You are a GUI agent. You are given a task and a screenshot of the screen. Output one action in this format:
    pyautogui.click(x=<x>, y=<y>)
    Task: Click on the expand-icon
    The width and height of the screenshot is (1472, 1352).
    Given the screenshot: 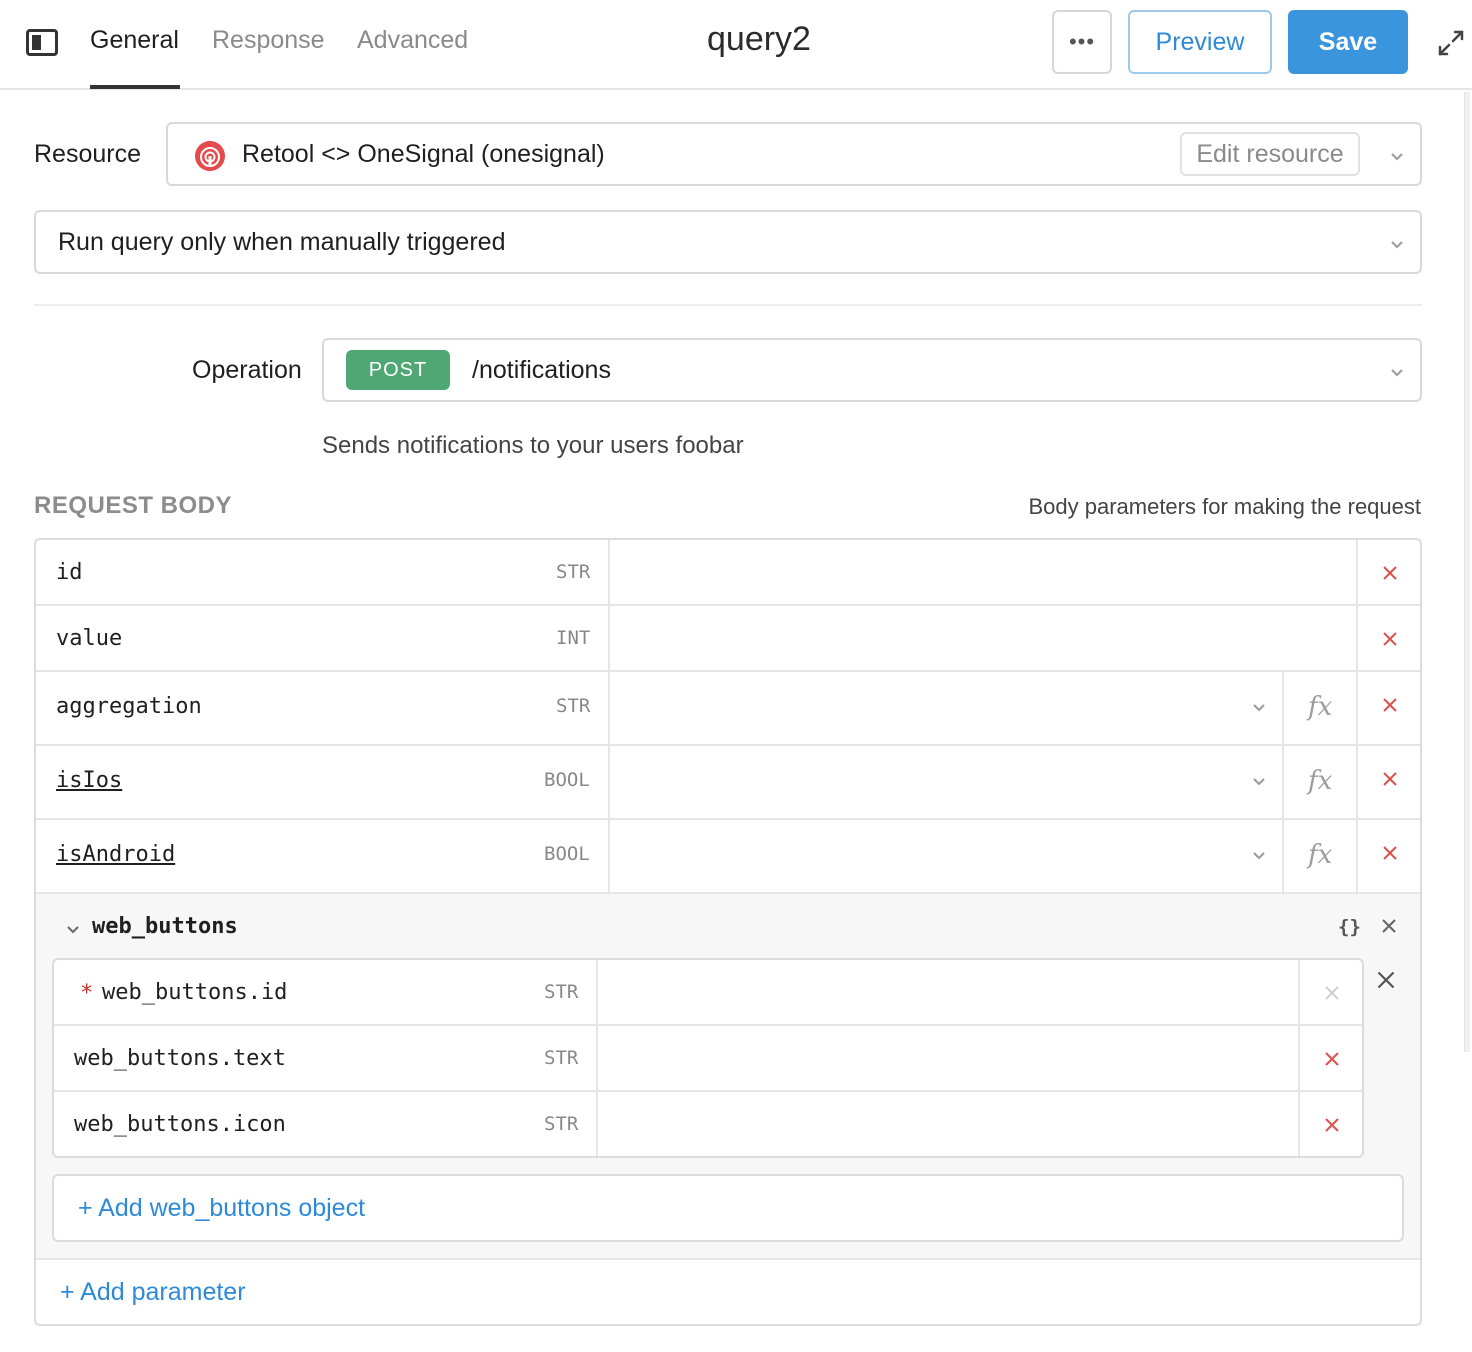 What is the action you would take?
    pyautogui.click(x=1451, y=43)
    